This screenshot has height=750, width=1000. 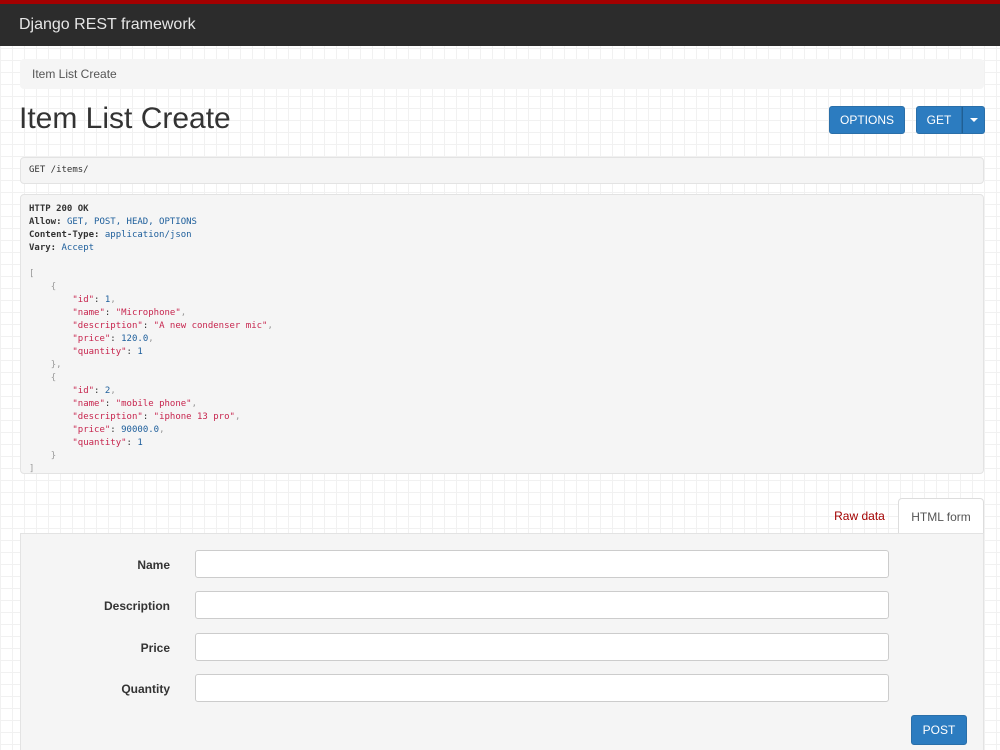 I want to click on description-label: Description, so click(x=136, y=606).